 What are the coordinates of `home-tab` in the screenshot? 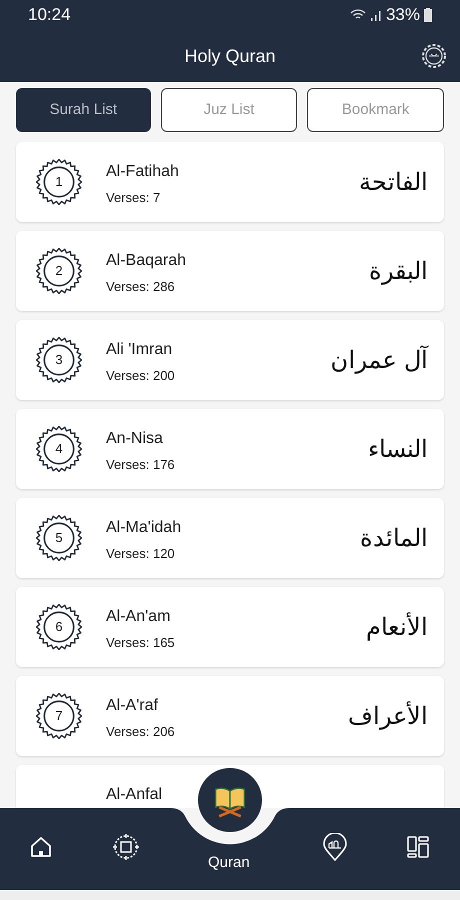 It's located at (41, 847).